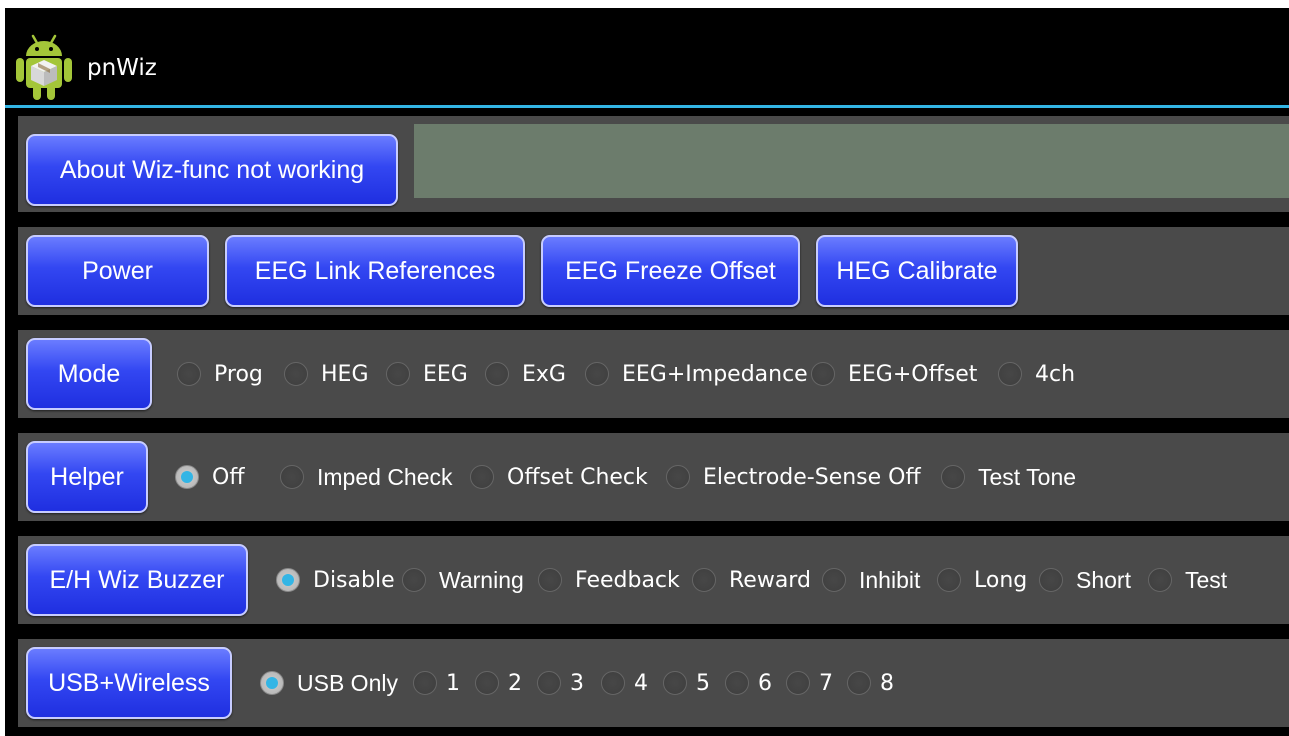 The image size is (1289, 736). Describe the element at coordinates (812, 477) in the screenshot. I see `radio-label: Electrode-Sense Off` at that location.